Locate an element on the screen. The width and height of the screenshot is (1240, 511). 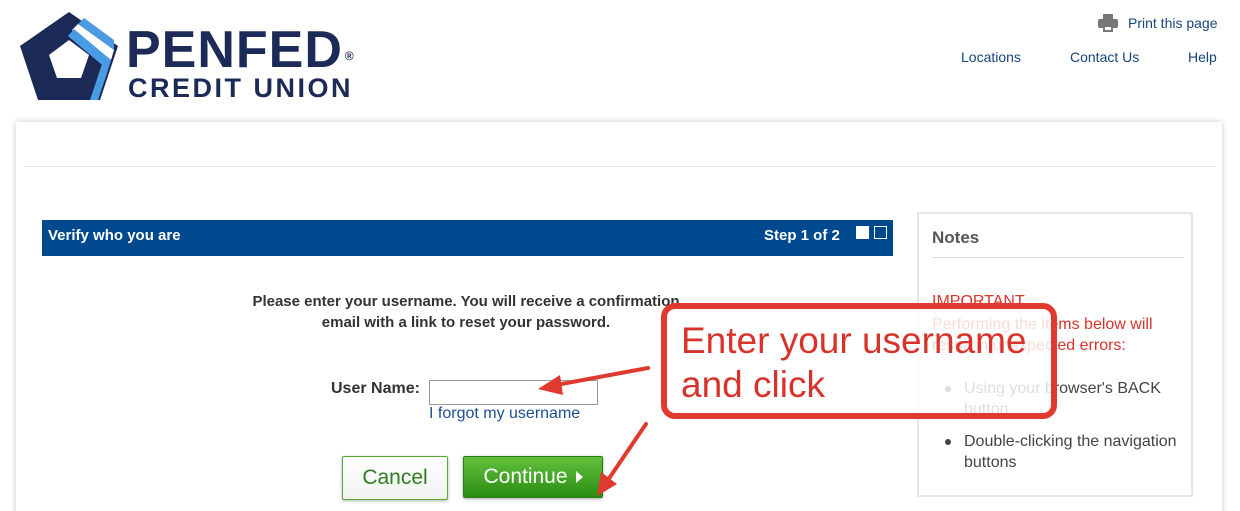
print-page-link: Print this page is located at coordinates (1158, 23).